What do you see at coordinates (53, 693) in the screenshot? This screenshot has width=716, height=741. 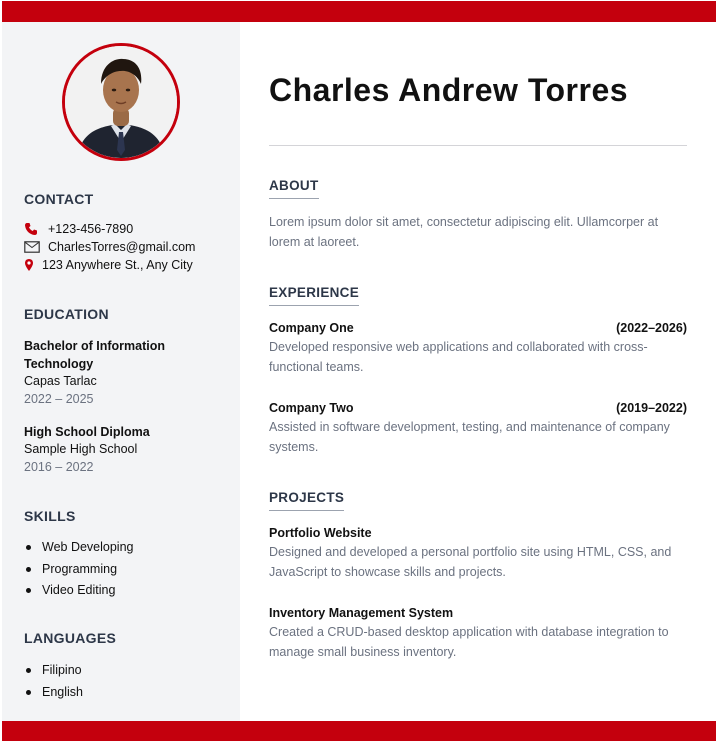 I see `language-item: English` at bounding box center [53, 693].